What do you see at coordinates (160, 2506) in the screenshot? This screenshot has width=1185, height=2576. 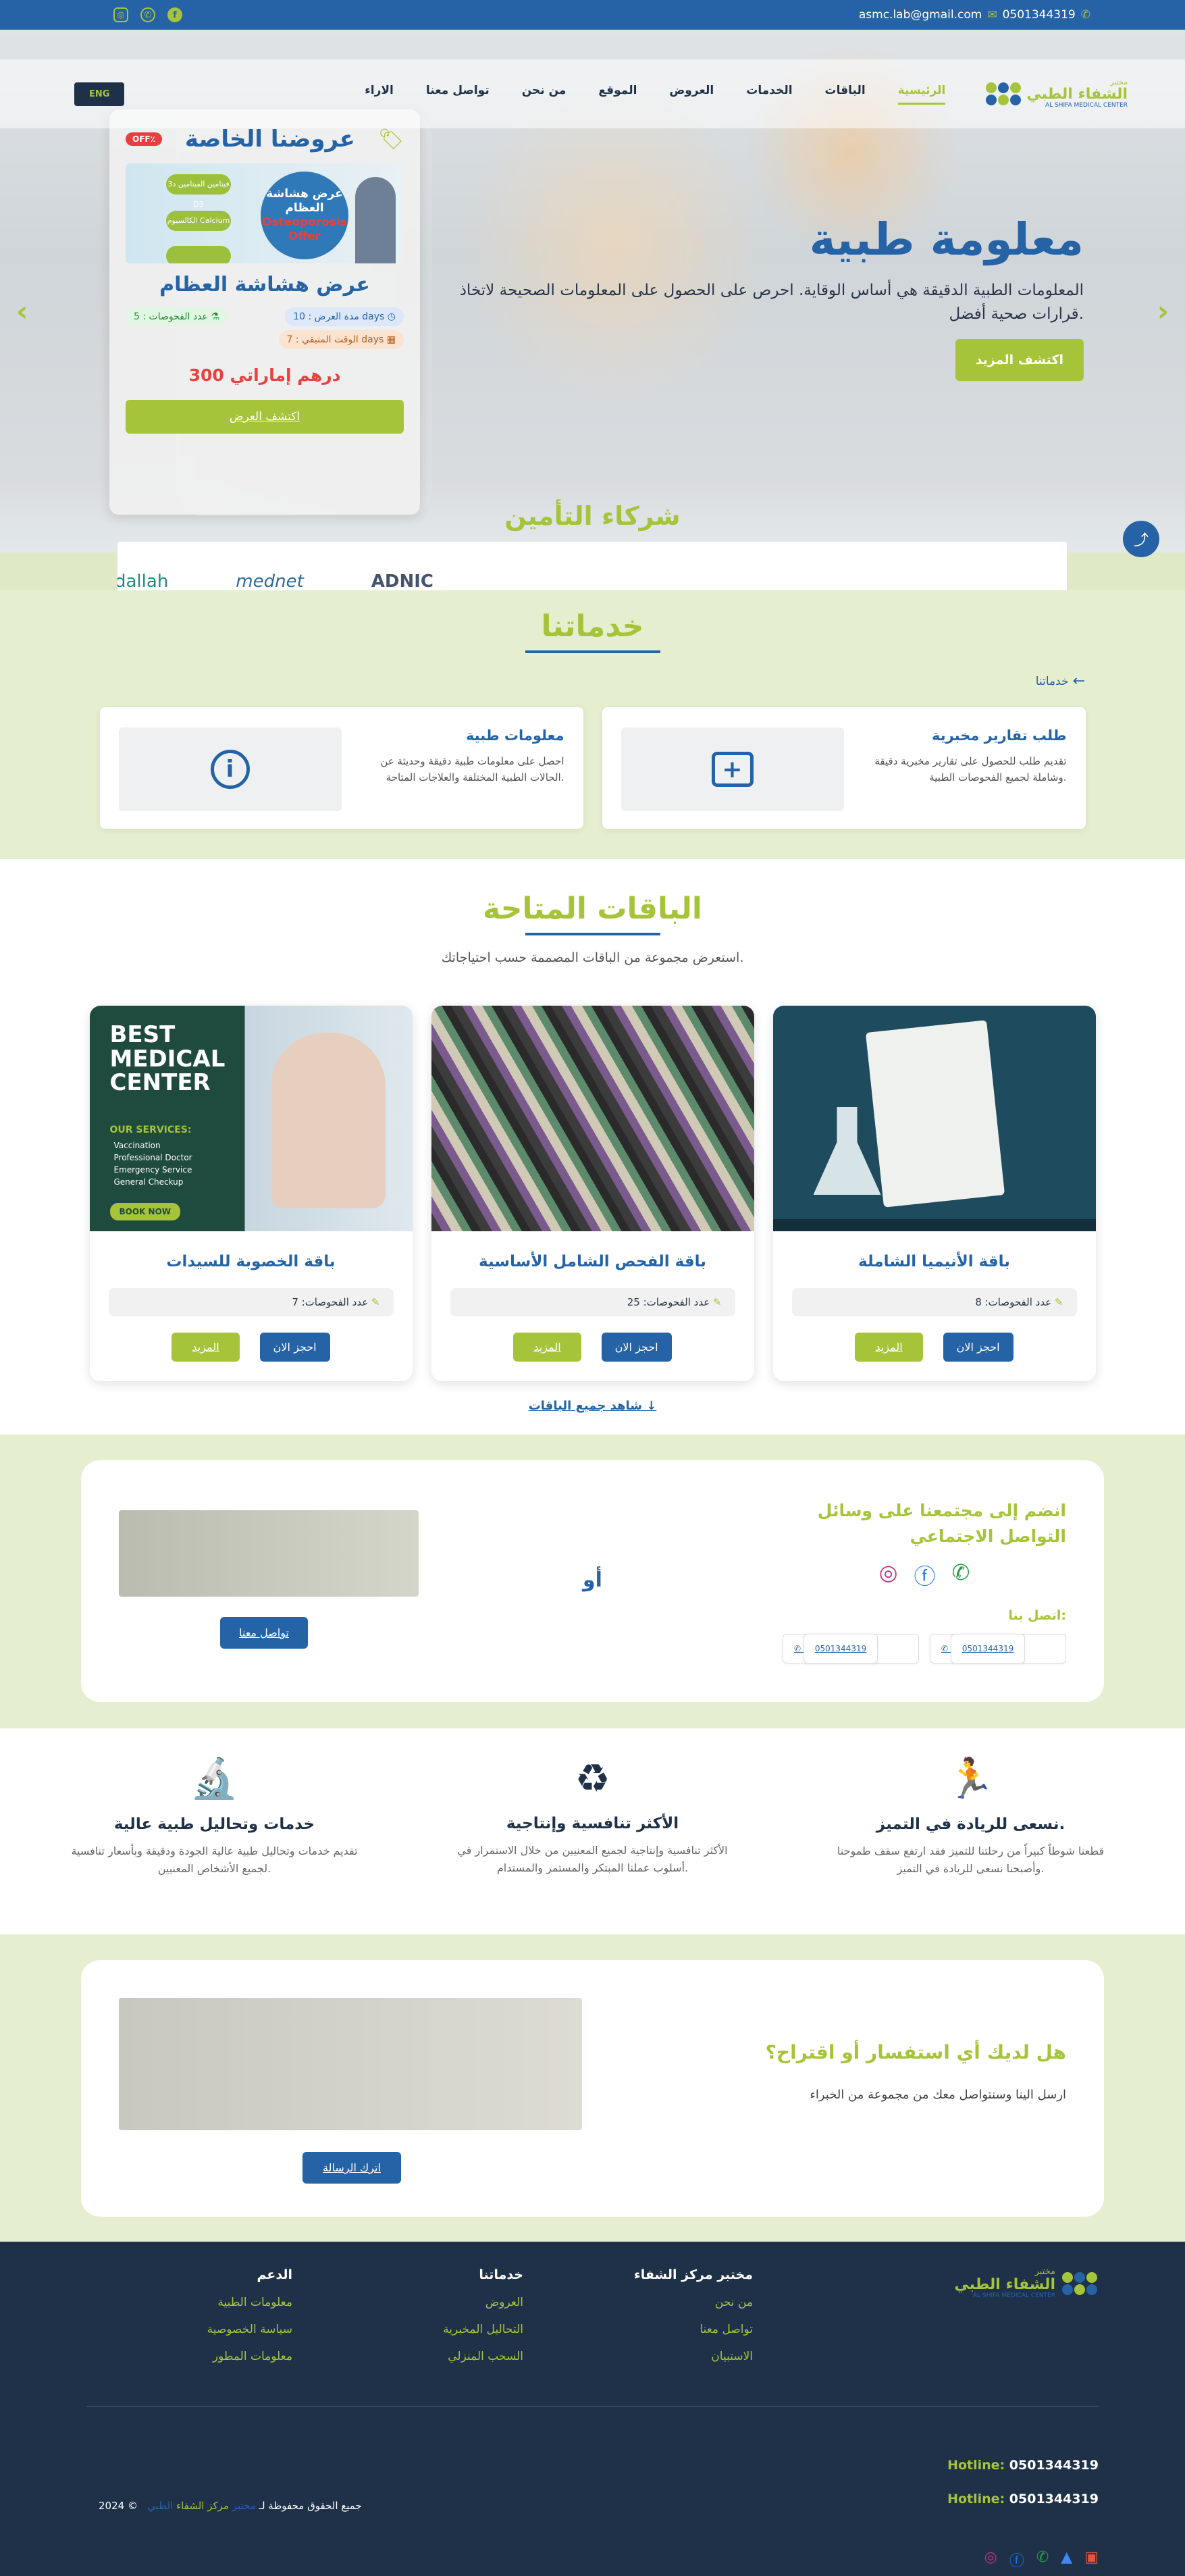 I see `copyright-brand: الطبي` at bounding box center [160, 2506].